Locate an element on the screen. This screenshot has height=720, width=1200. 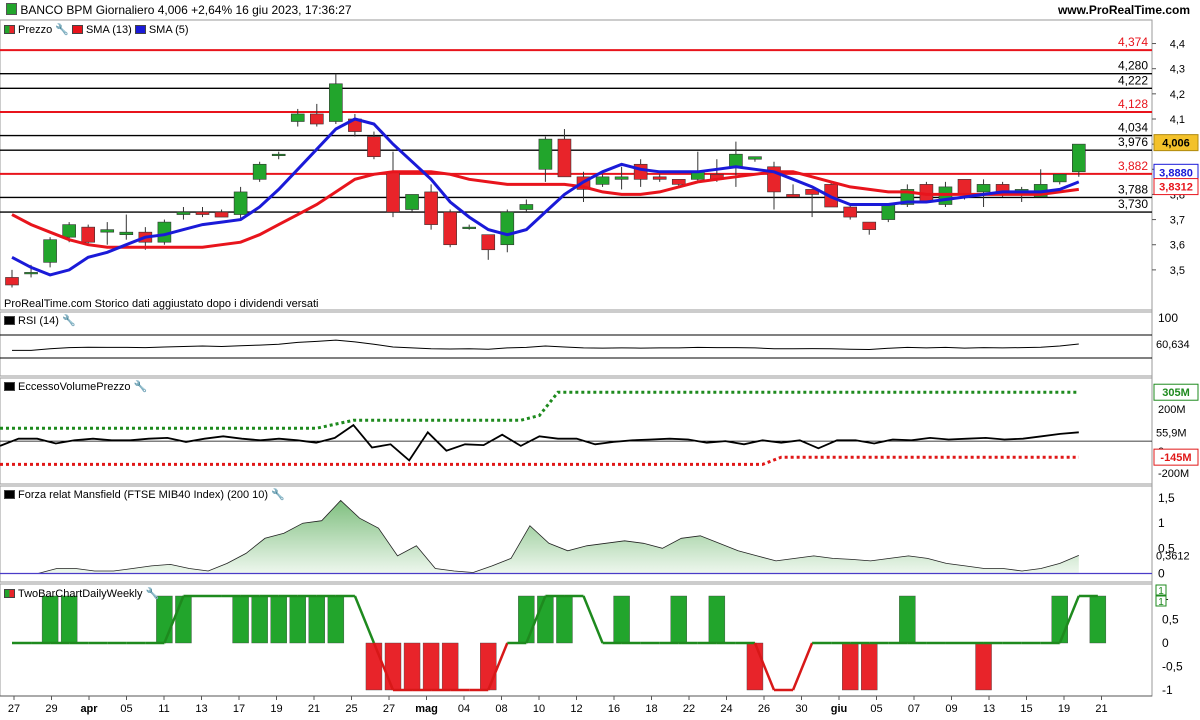
x-tick-label: 24 is located at coordinates (726, 709).